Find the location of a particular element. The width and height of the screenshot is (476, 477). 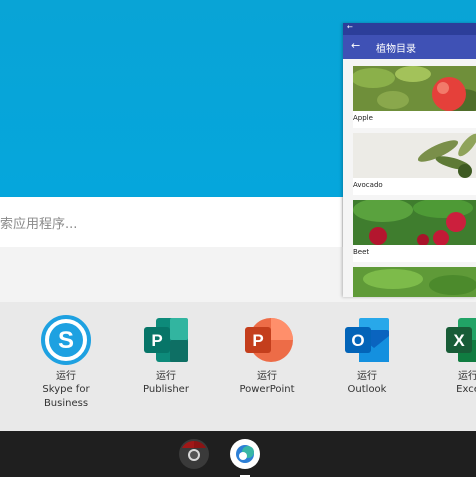

taskbar is located at coordinates (238, 454).